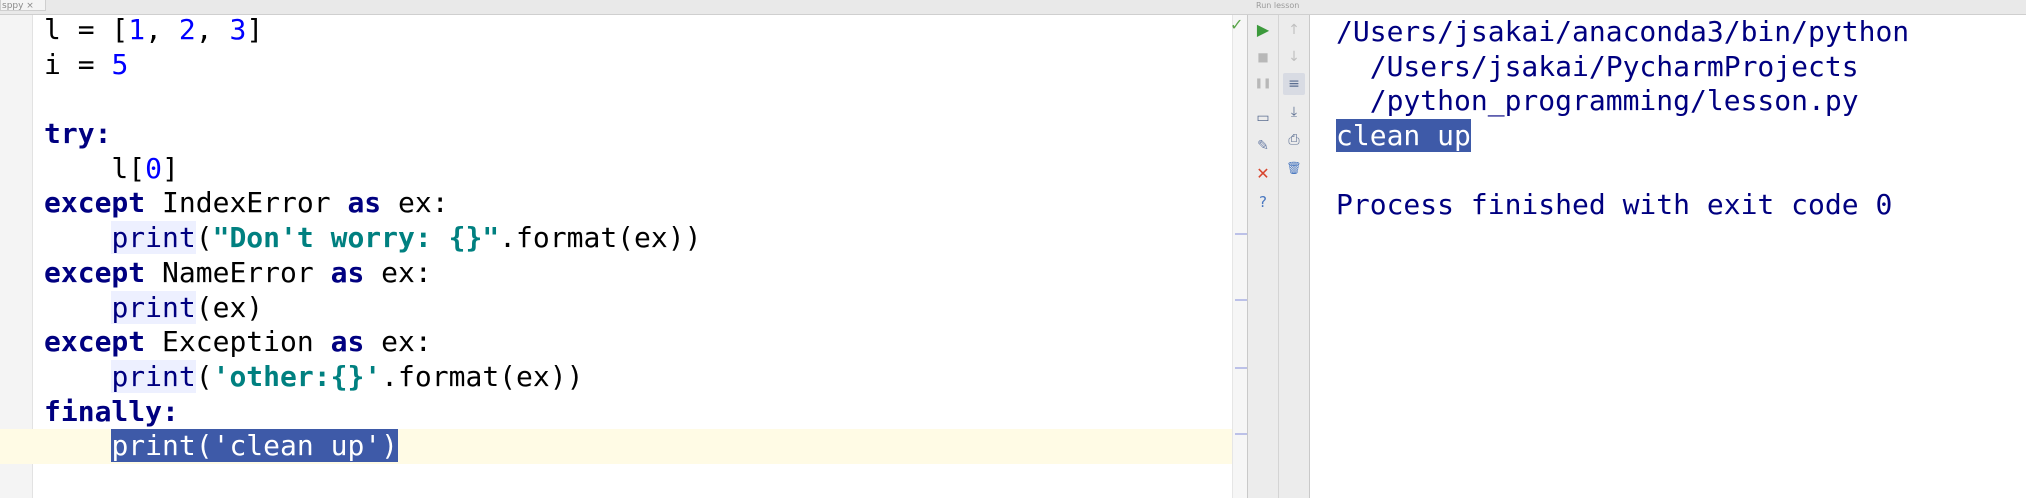 This screenshot has width=2026, height=498. What do you see at coordinates (1240, 256) in the screenshot?
I see `error-stripe` at bounding box center [1240, 256].